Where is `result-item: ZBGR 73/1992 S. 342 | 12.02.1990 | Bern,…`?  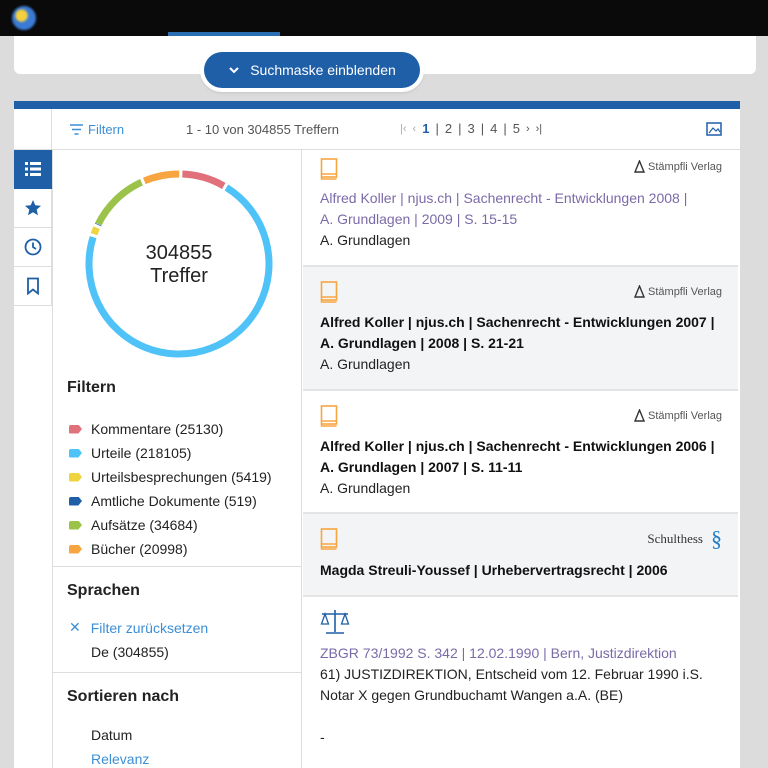
result-item: ZBGR 73/1992 S. 342 | 12.02.1990 | Bern,… is located at coordinates (520, 682).